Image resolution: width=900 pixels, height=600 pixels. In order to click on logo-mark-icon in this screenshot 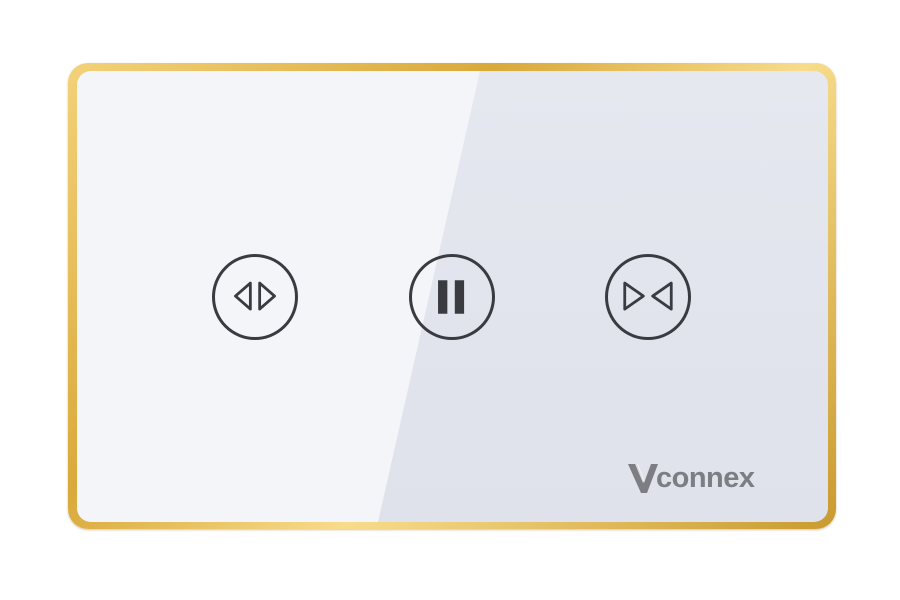, I will do `click(643, 478)`.